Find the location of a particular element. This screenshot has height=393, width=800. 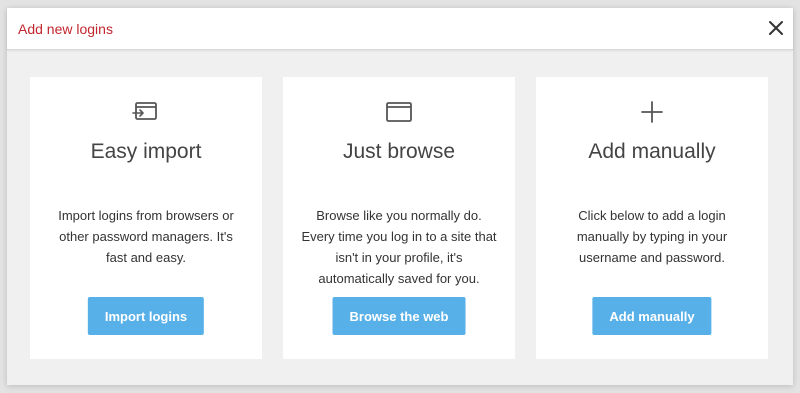

import-icon is located at coordinates (146, 112).